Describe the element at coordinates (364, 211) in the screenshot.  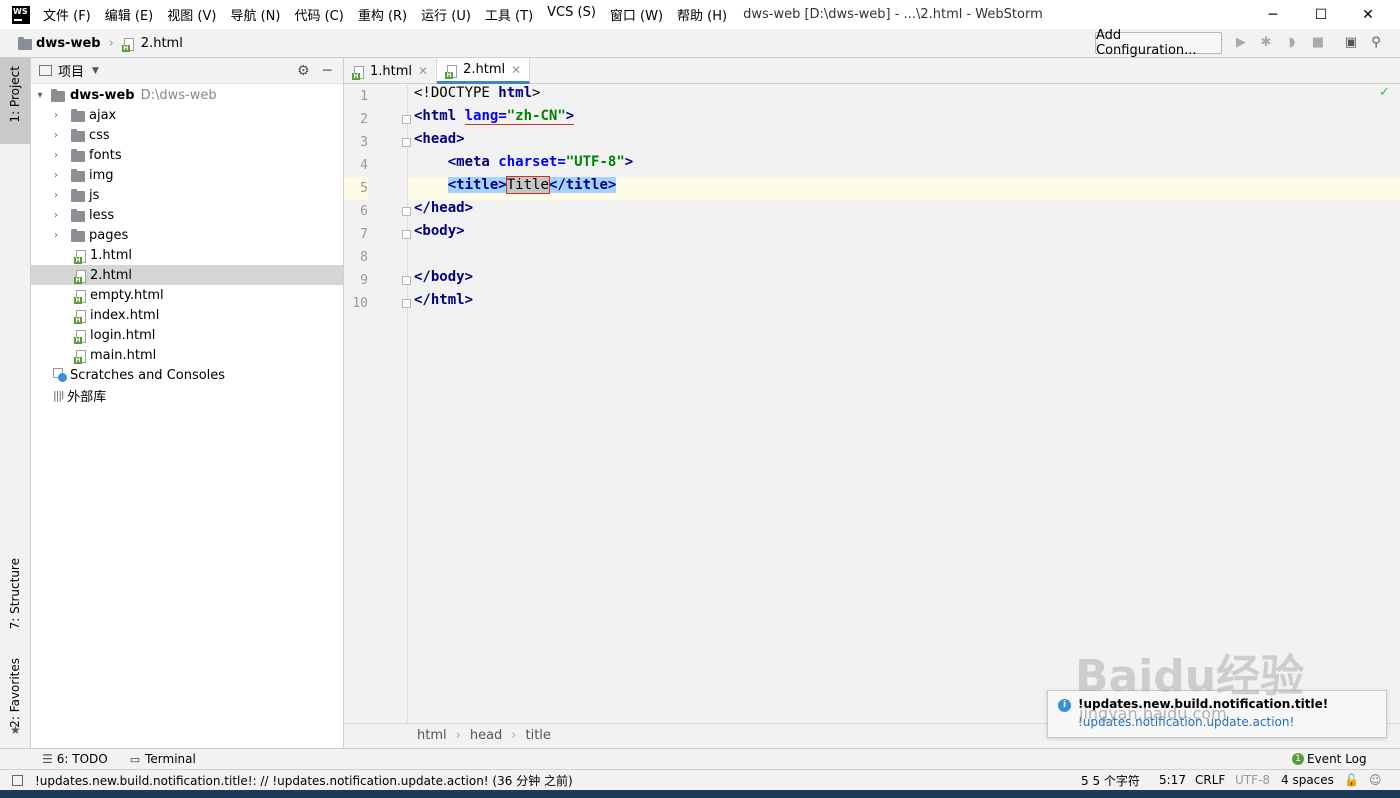
I see `line-number: 6` at that location.